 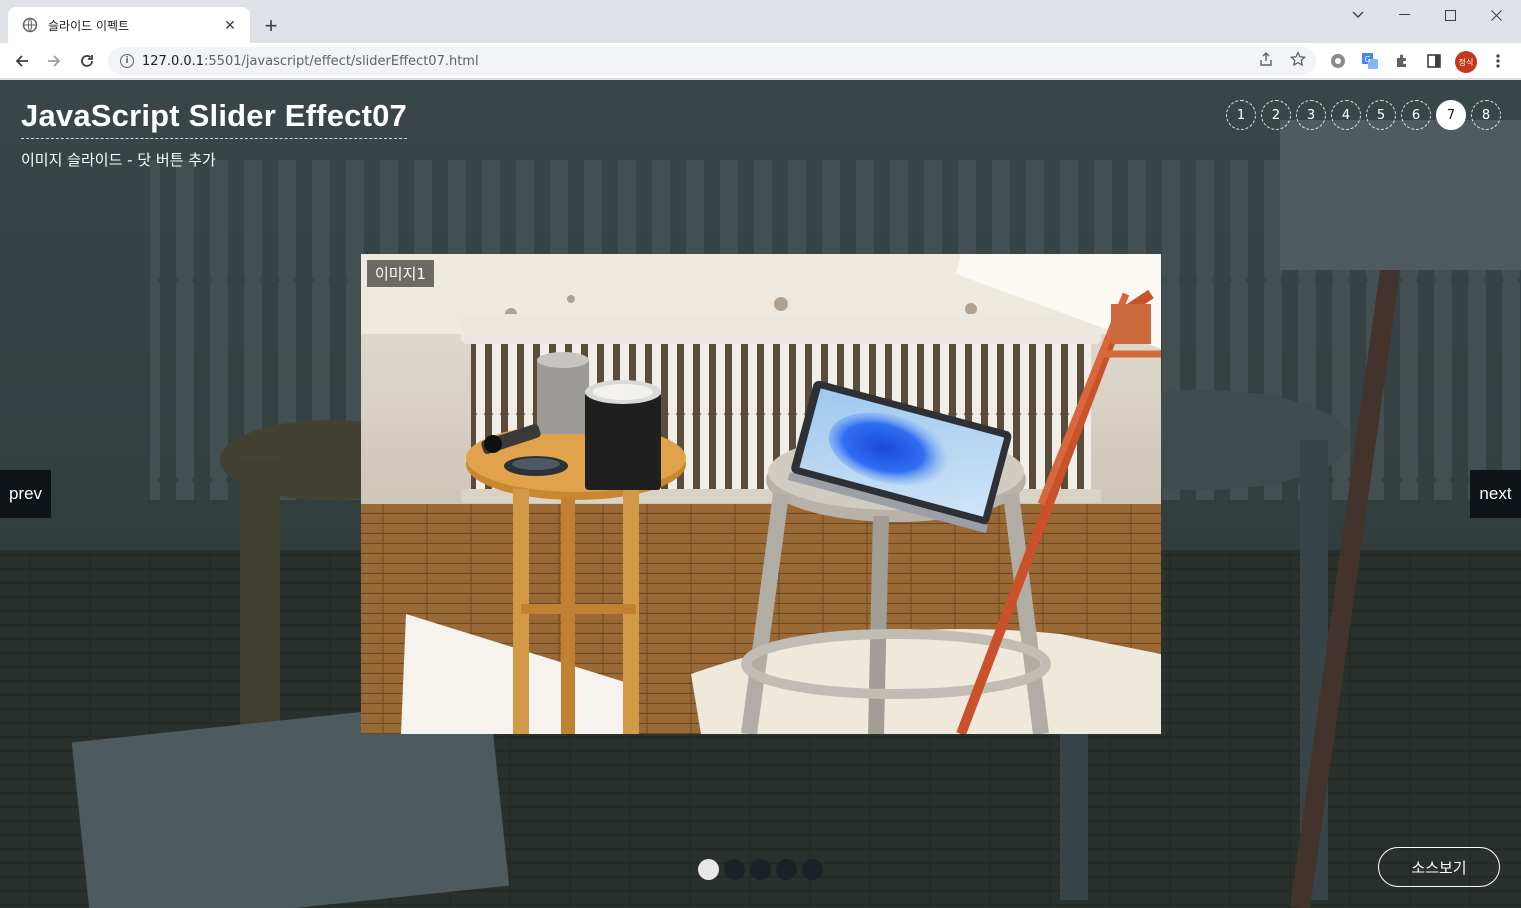 I want to click on info-icon: i, so click(x=127, y=61).